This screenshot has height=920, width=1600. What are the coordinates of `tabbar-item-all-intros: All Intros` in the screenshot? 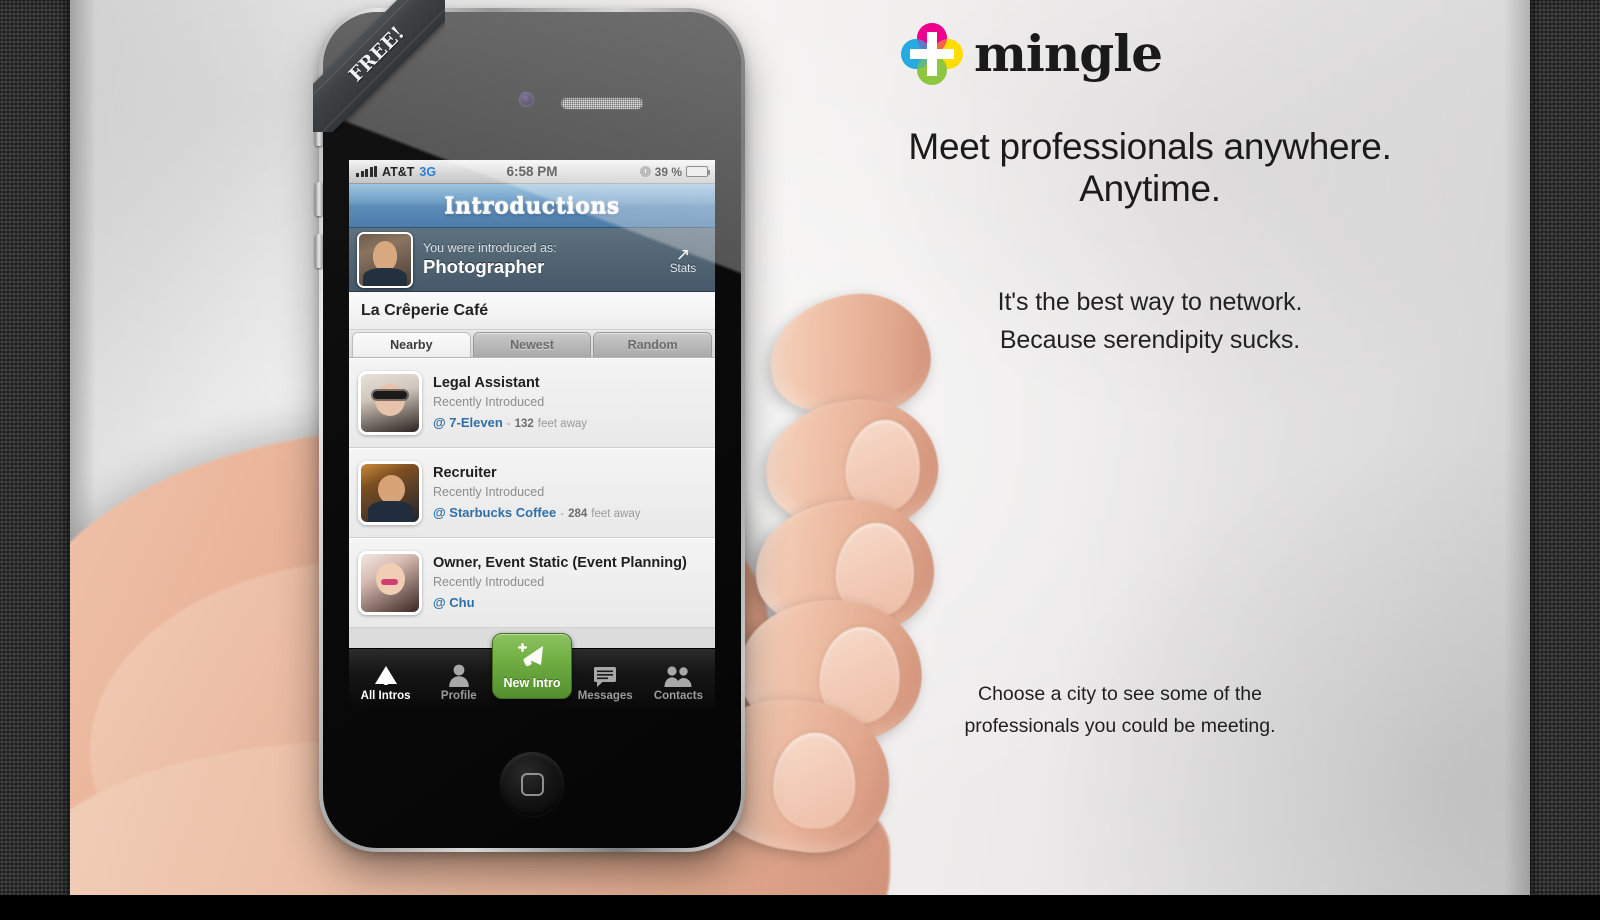 It's located at (385, 678).